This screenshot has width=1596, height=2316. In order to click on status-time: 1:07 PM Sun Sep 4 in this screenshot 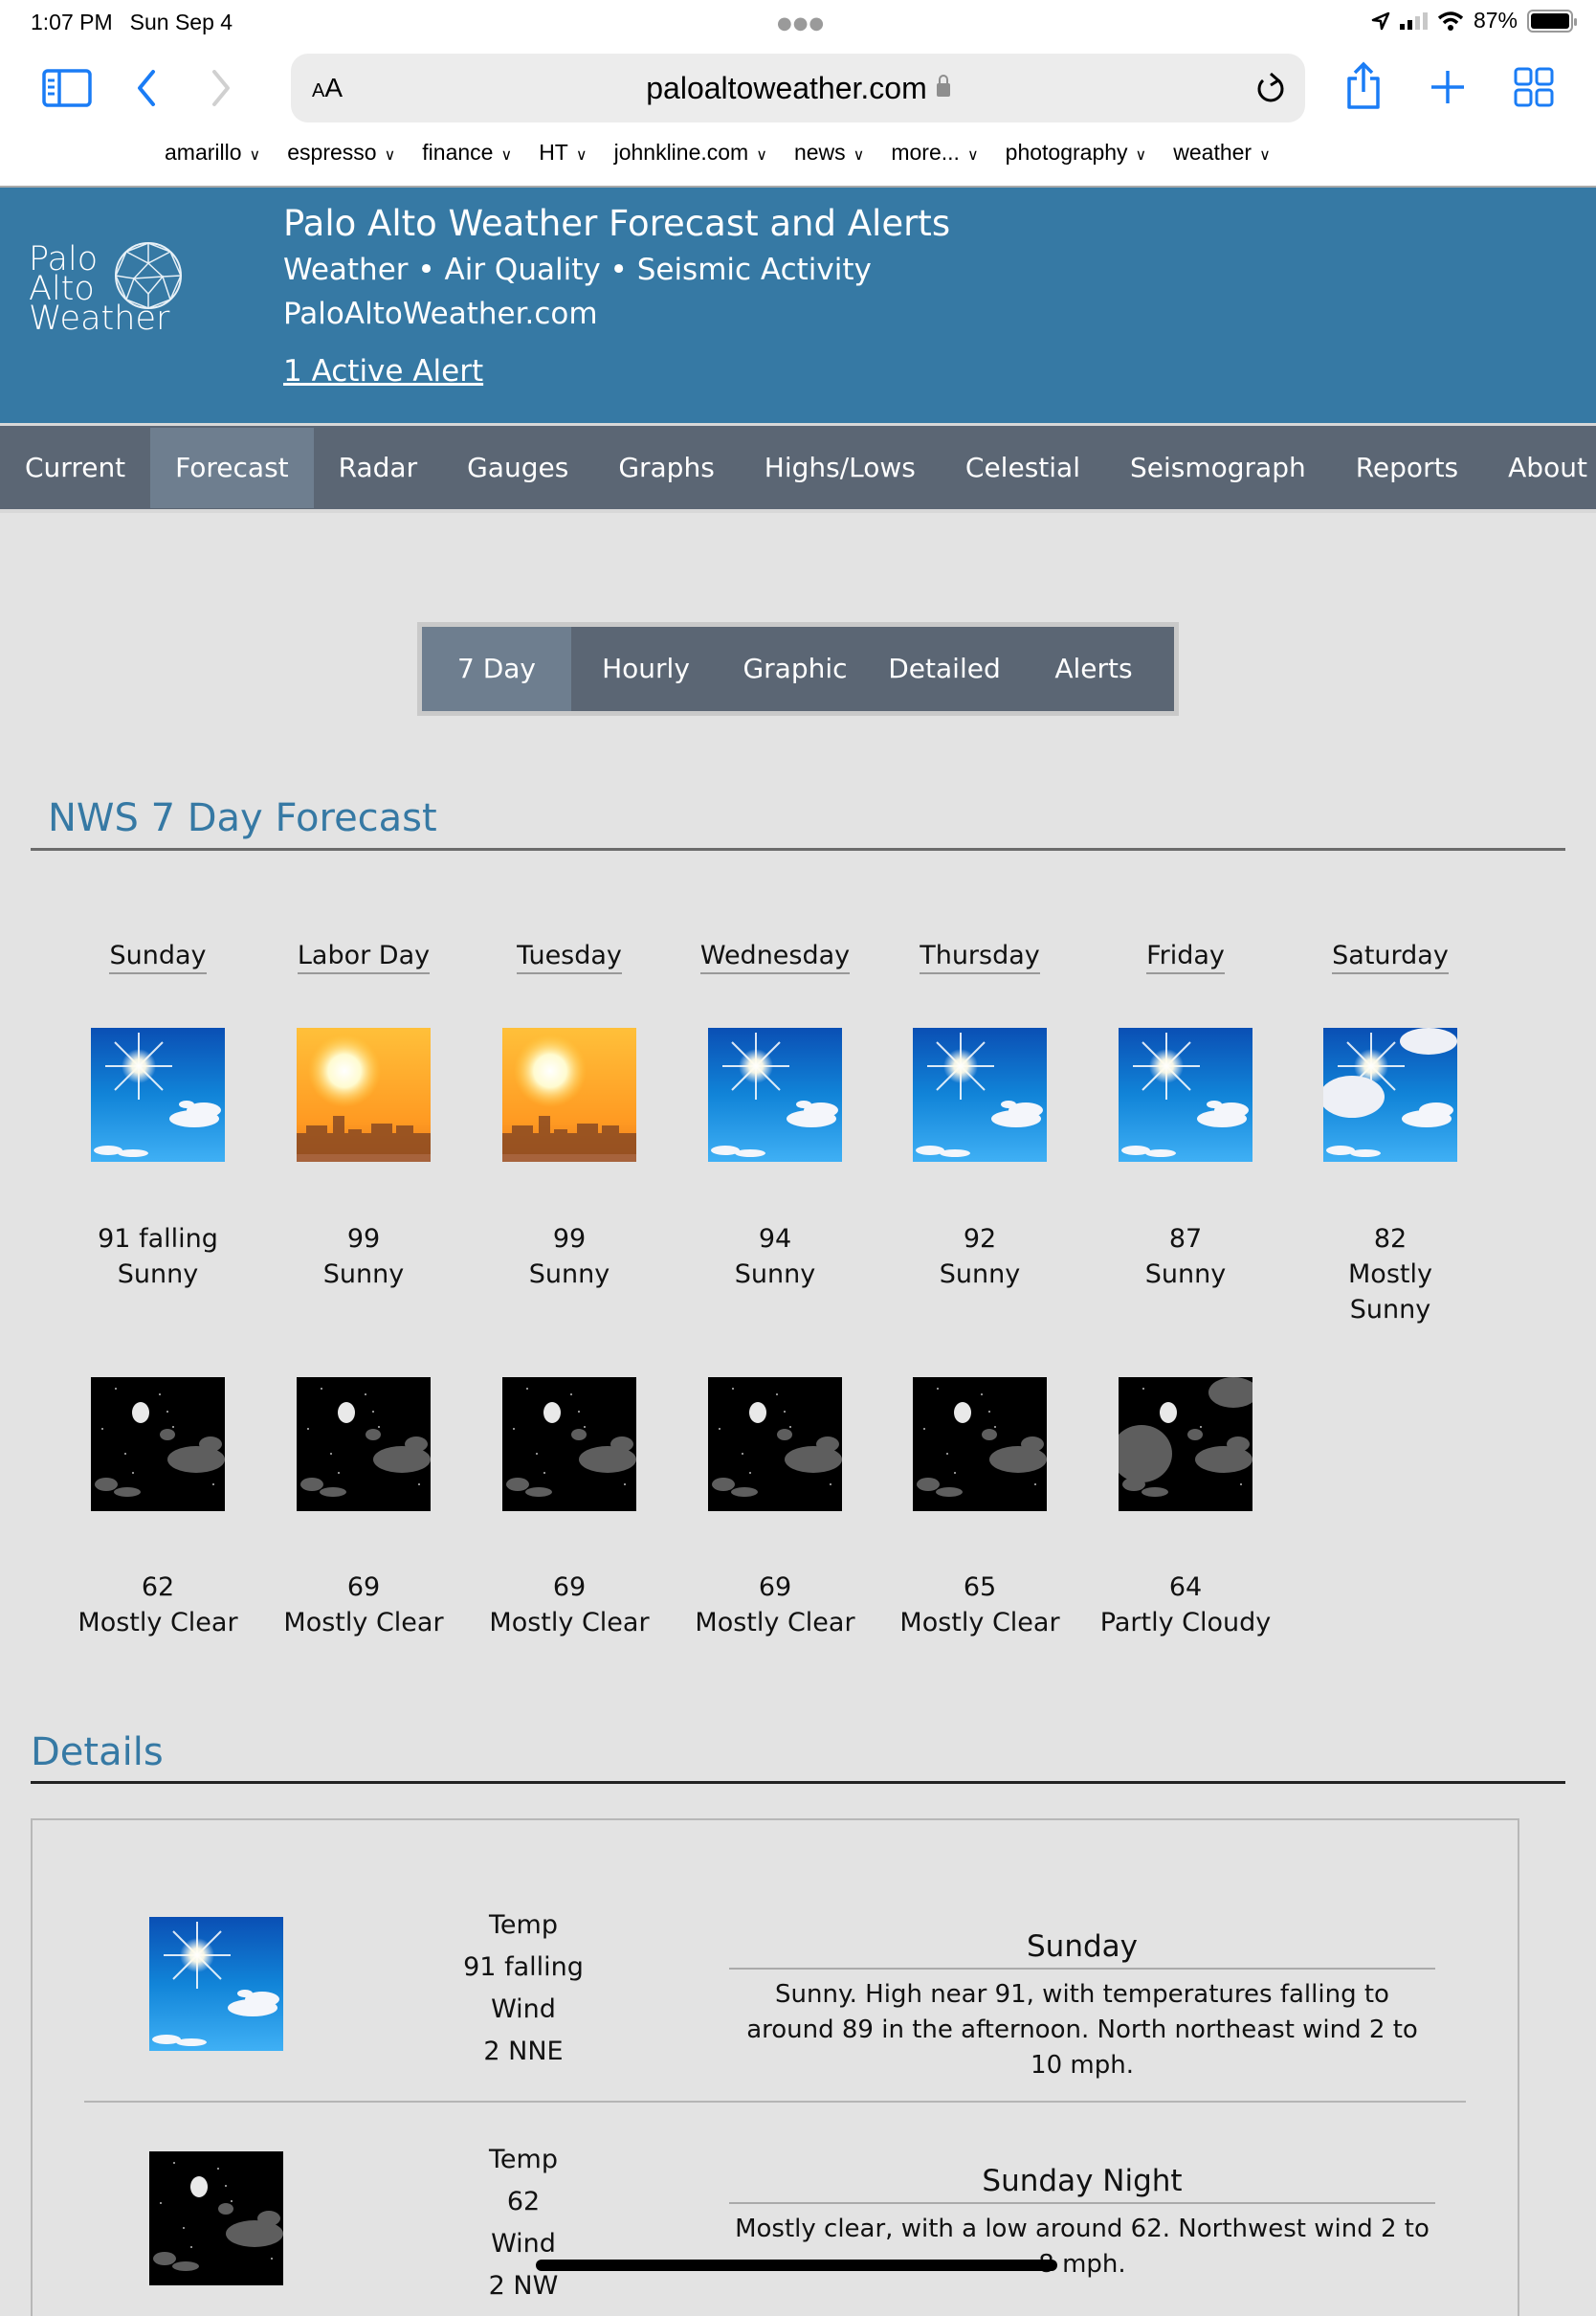, I will do `click(132, 23)`.